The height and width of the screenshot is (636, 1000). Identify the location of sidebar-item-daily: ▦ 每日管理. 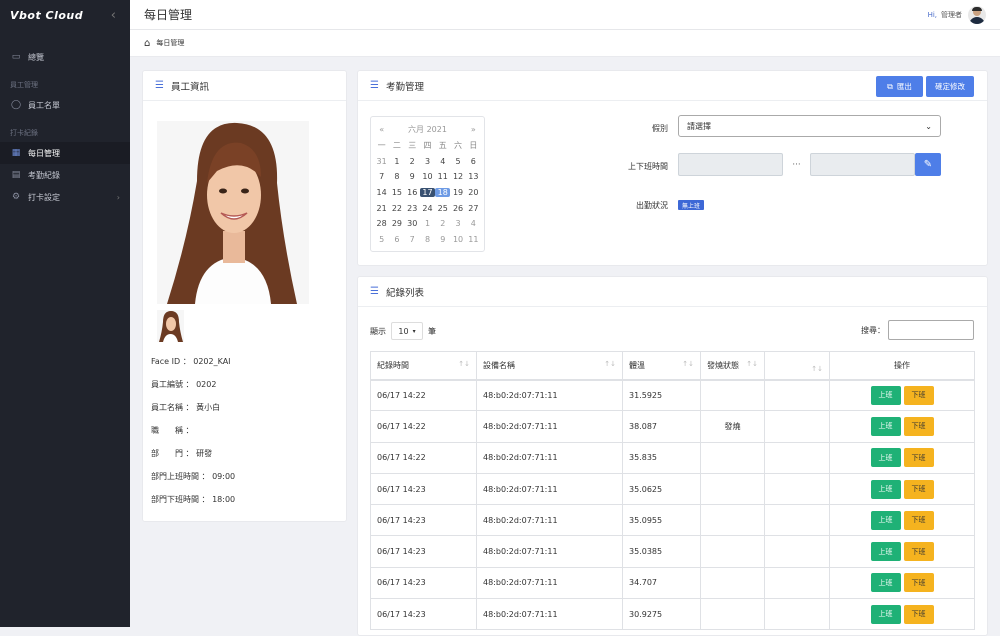
(65, 153).